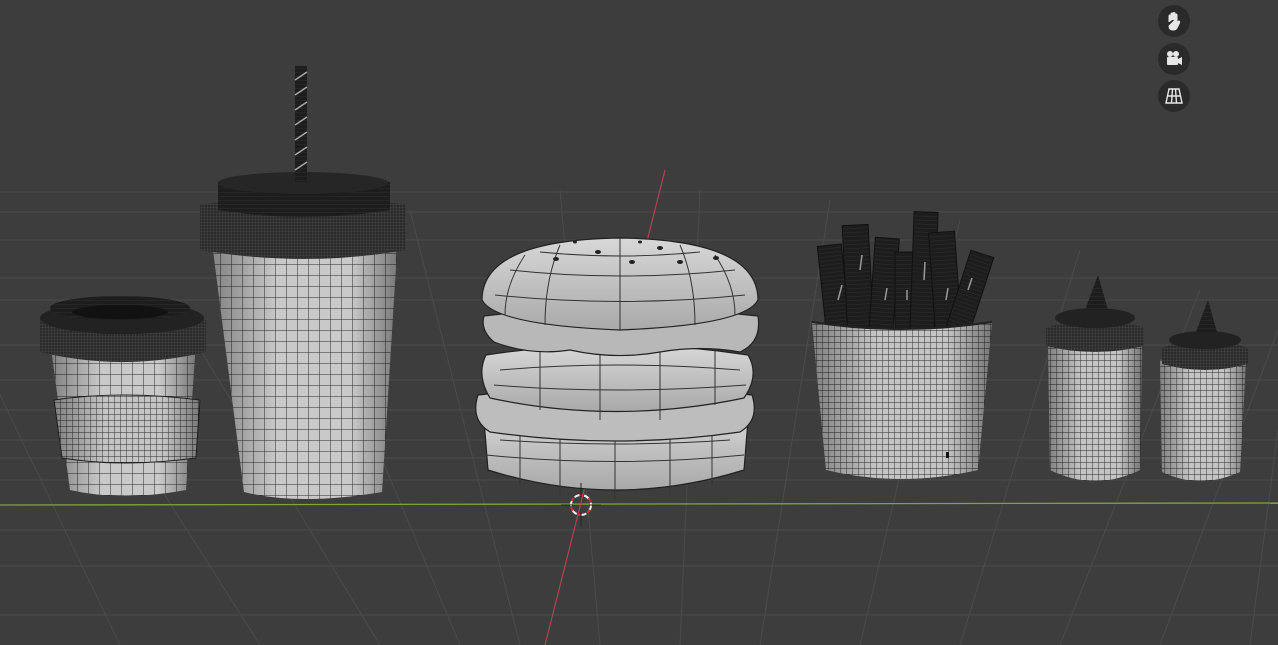 The height and width of the screenshot is (645, 1278). What do you see at coordinates (617, 368) in the screenshot?
I see `burger` at bounding box center [617, 368].